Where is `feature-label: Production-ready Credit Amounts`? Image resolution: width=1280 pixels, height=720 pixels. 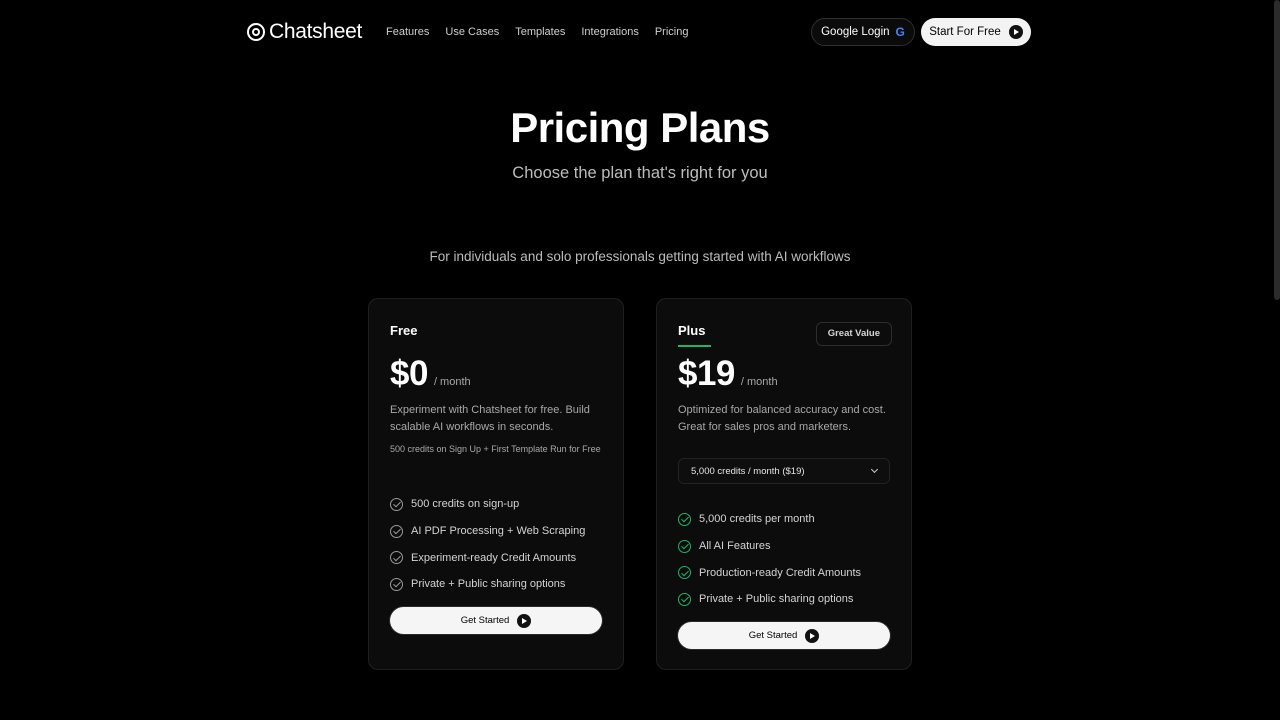
feature-label: Production-ready Credit Amounts is located at coordinates (780, 572).